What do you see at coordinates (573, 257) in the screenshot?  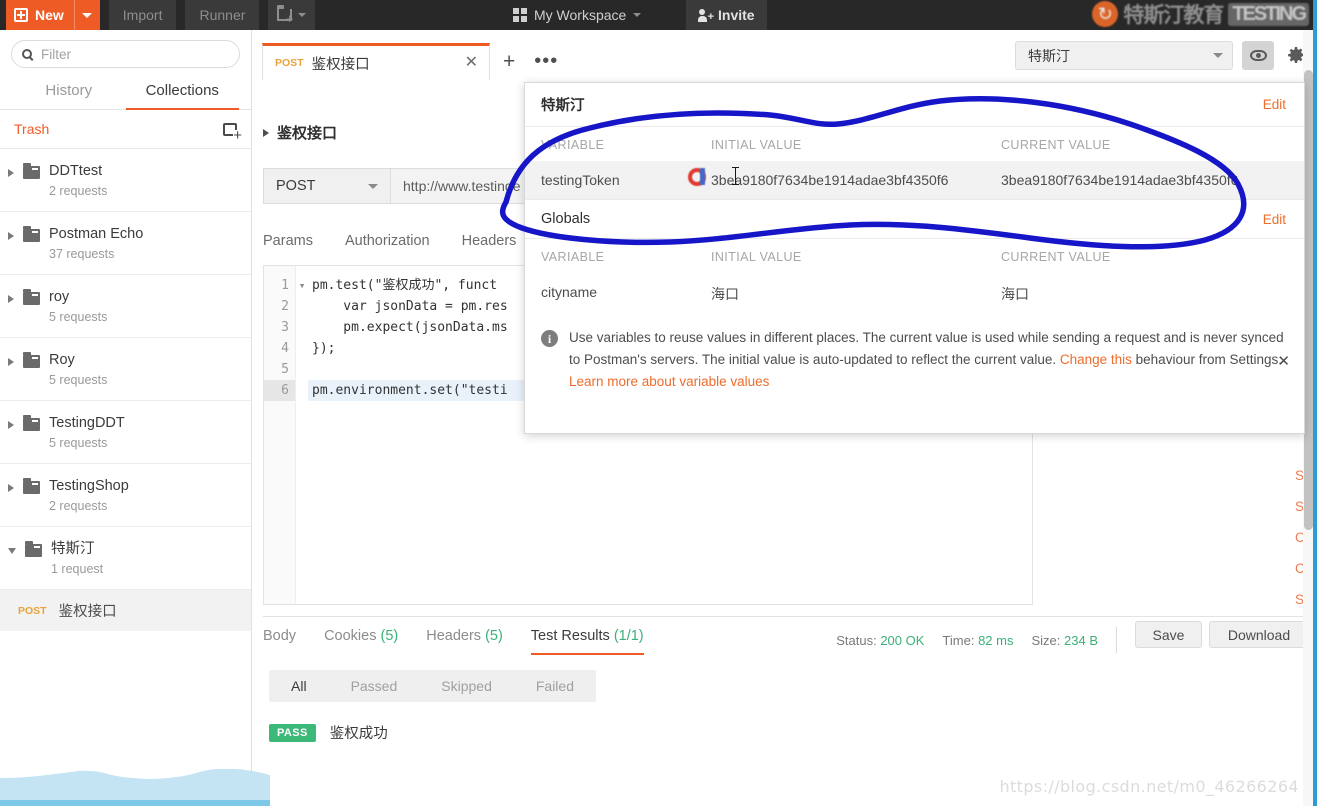 I see `col-variable: VARIABLE` at bounding box center [573, 257].